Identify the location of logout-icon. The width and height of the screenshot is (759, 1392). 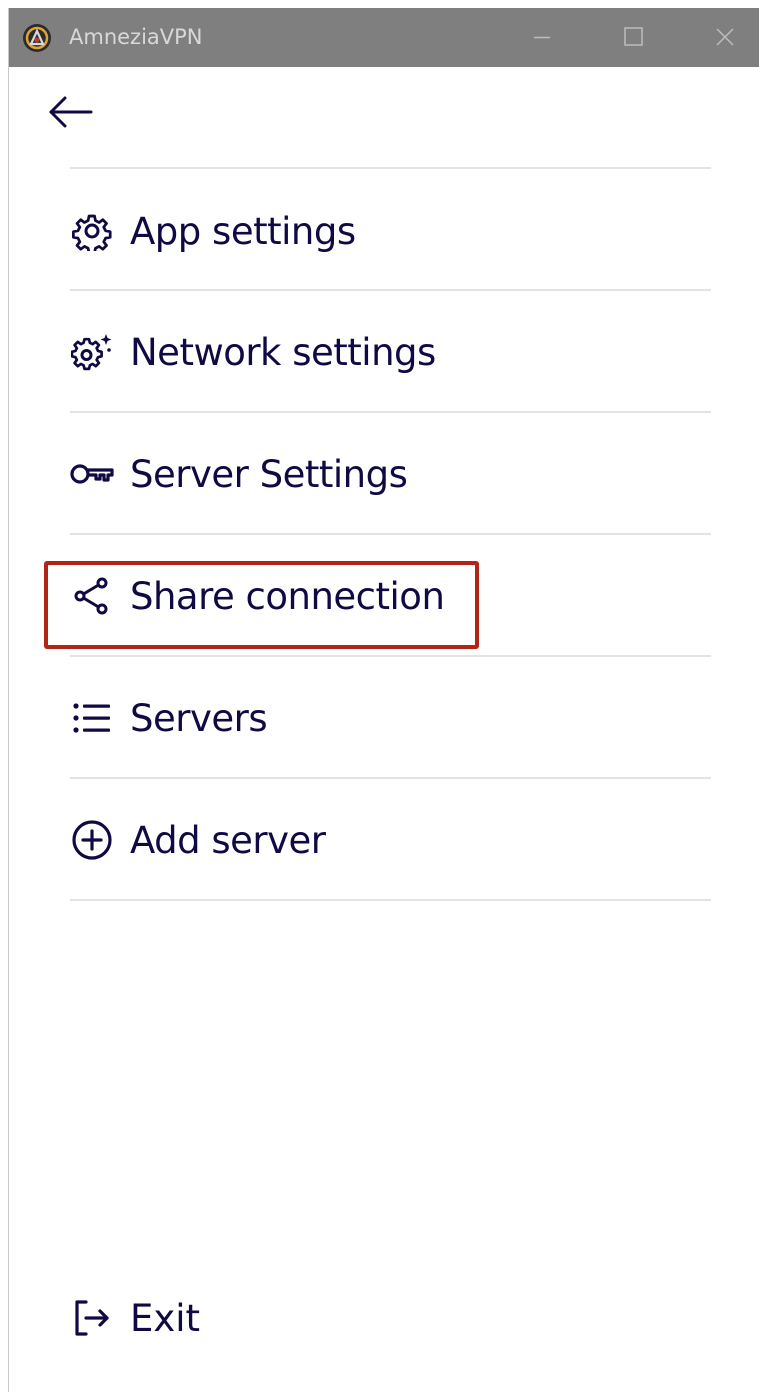
(92, 1318).